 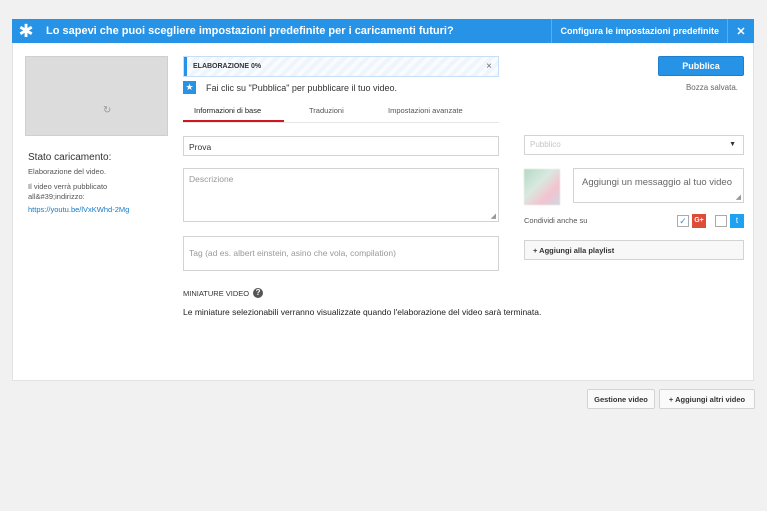 I want to click on share-targets: ✓ G+ t, so click(x=710, y=221).